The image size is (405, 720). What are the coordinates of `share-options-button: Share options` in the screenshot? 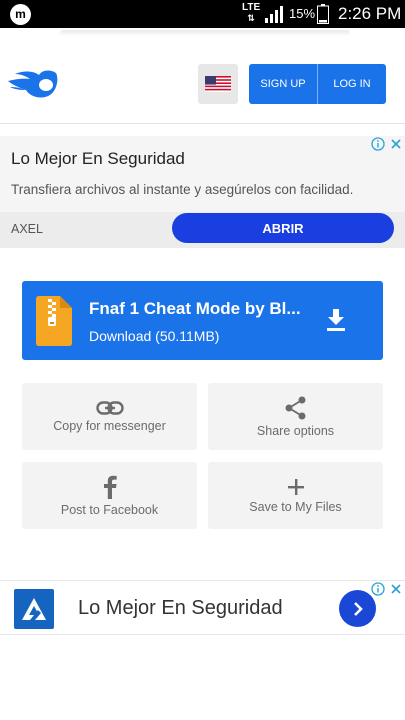 It's located at (295, 416).